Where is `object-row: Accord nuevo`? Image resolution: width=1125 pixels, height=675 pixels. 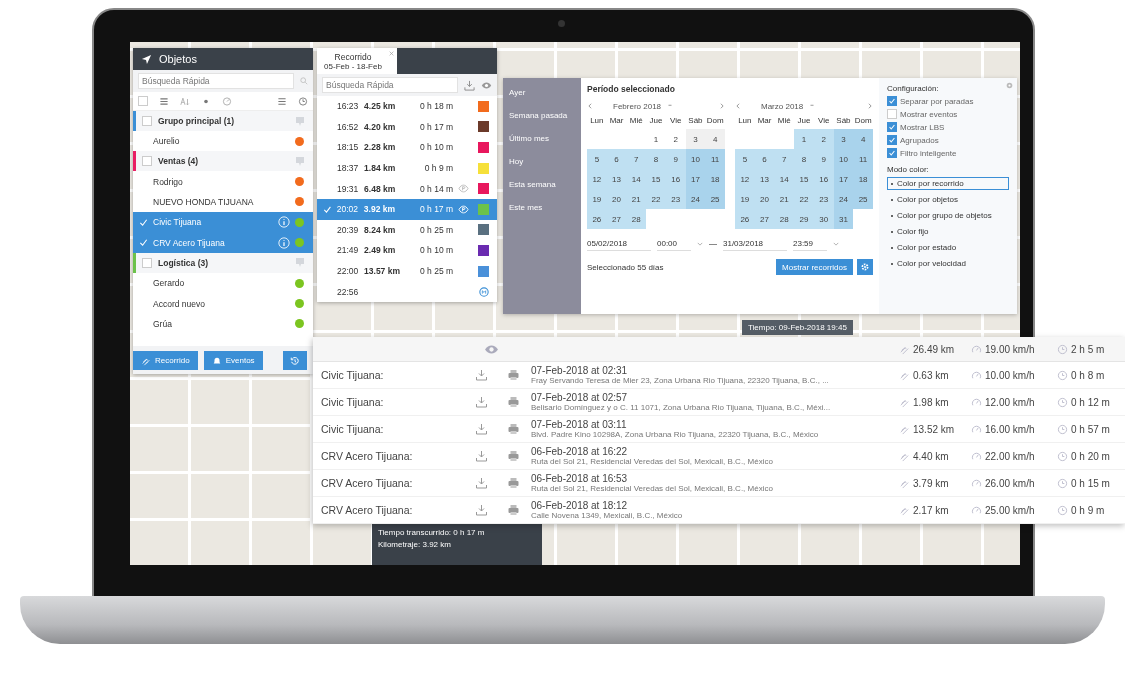
object-row: Accord nuevo is located at coordinates (223, 303).